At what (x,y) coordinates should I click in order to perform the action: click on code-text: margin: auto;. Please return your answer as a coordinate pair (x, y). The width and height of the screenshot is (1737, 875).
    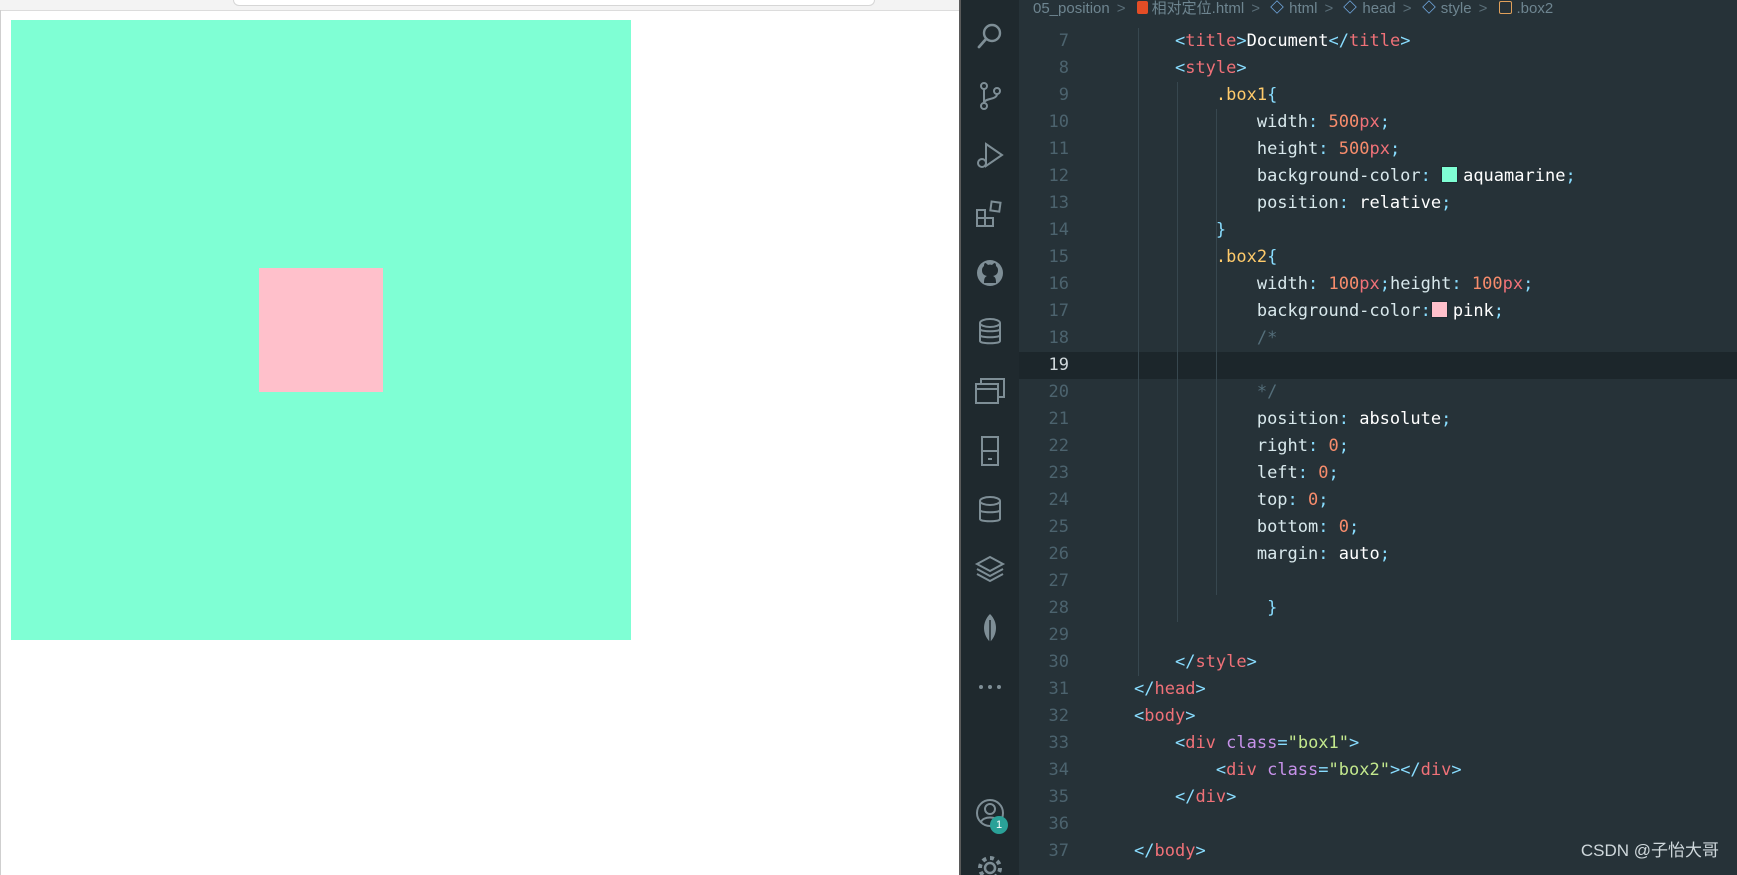
    Looking at the image, I should click on (1323, 554).